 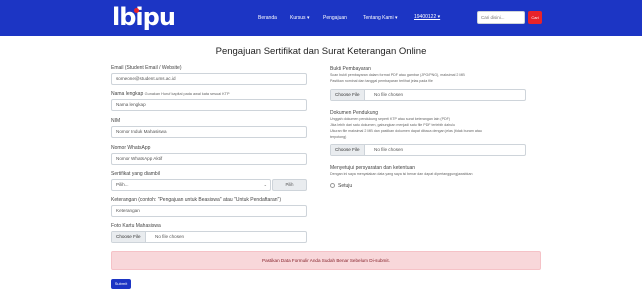 I want to click on search-button: Cari, so click(x=535, y=17).